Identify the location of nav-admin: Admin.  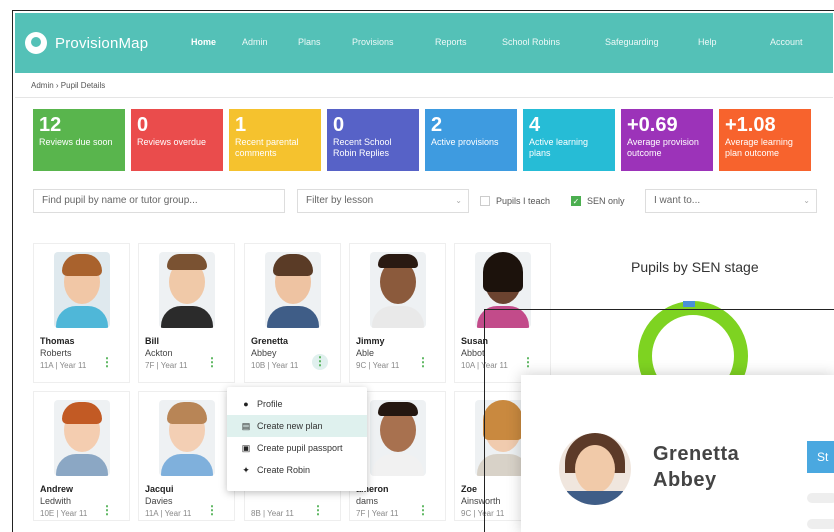
(255, 42).